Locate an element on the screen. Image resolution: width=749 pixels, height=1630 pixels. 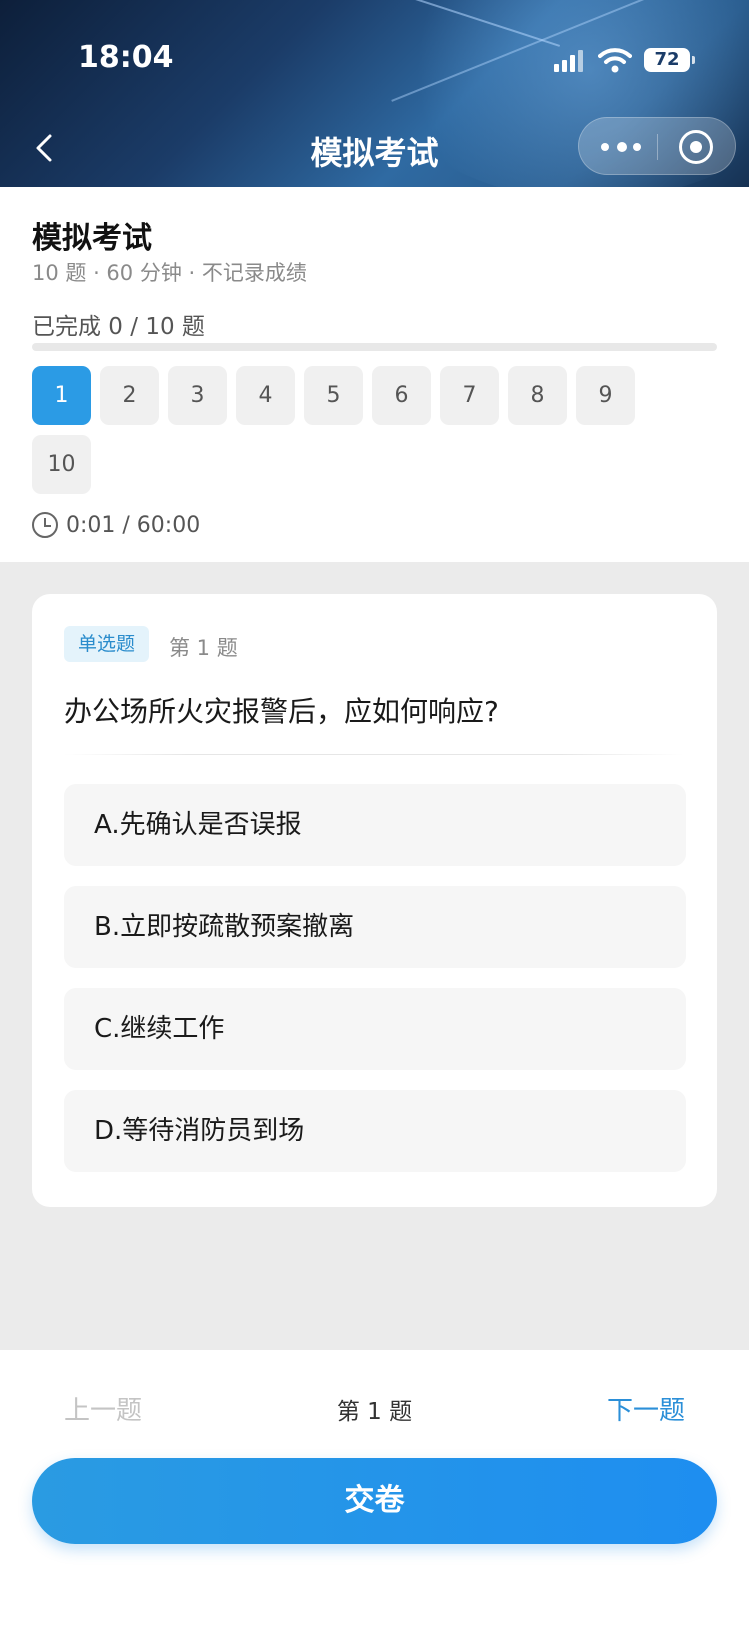
question-number-button: 4 is located at coordinates (265, 395).